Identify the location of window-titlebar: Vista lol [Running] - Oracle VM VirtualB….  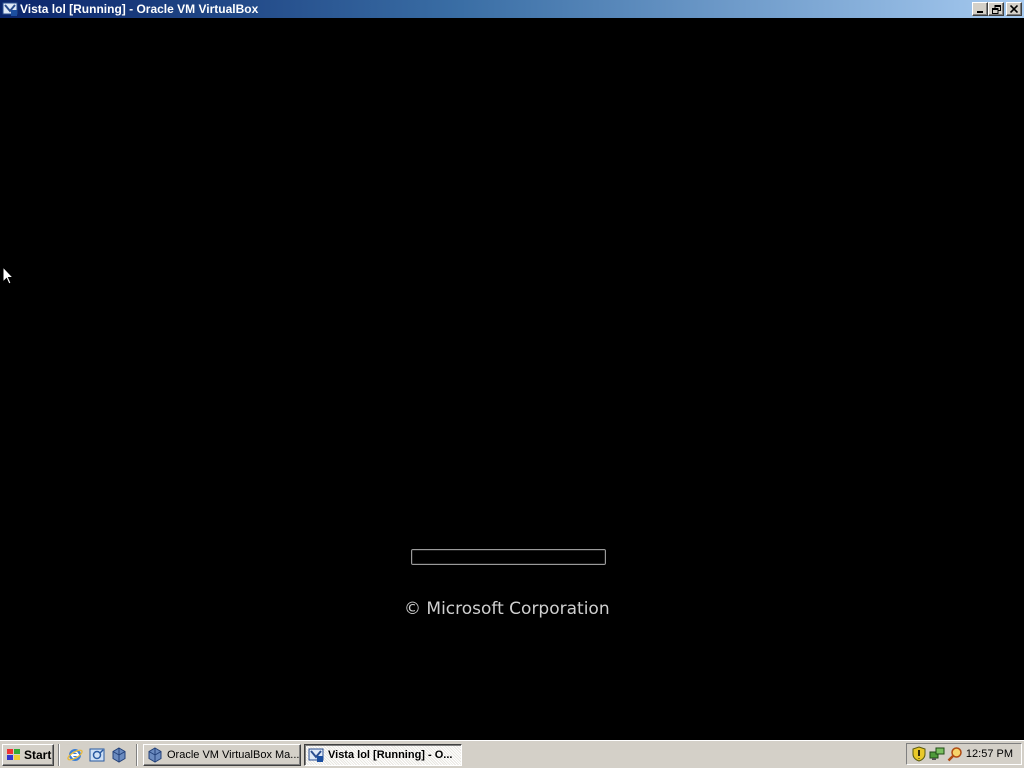
(512, 9).